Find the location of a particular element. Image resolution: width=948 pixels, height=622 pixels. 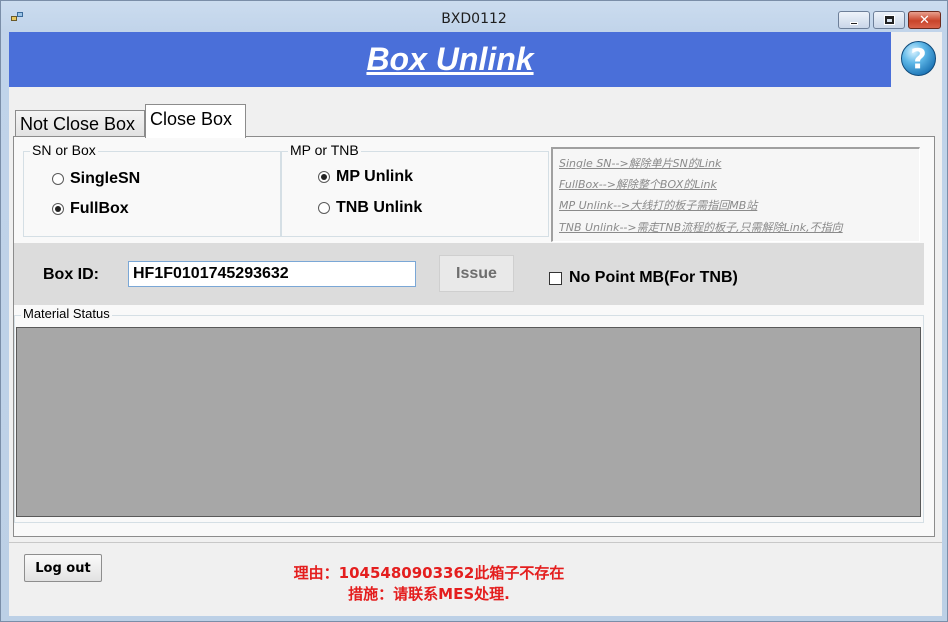

note-fullbox: FullBox-->解除整个BOX的Link is located at coordinates (638, 184).